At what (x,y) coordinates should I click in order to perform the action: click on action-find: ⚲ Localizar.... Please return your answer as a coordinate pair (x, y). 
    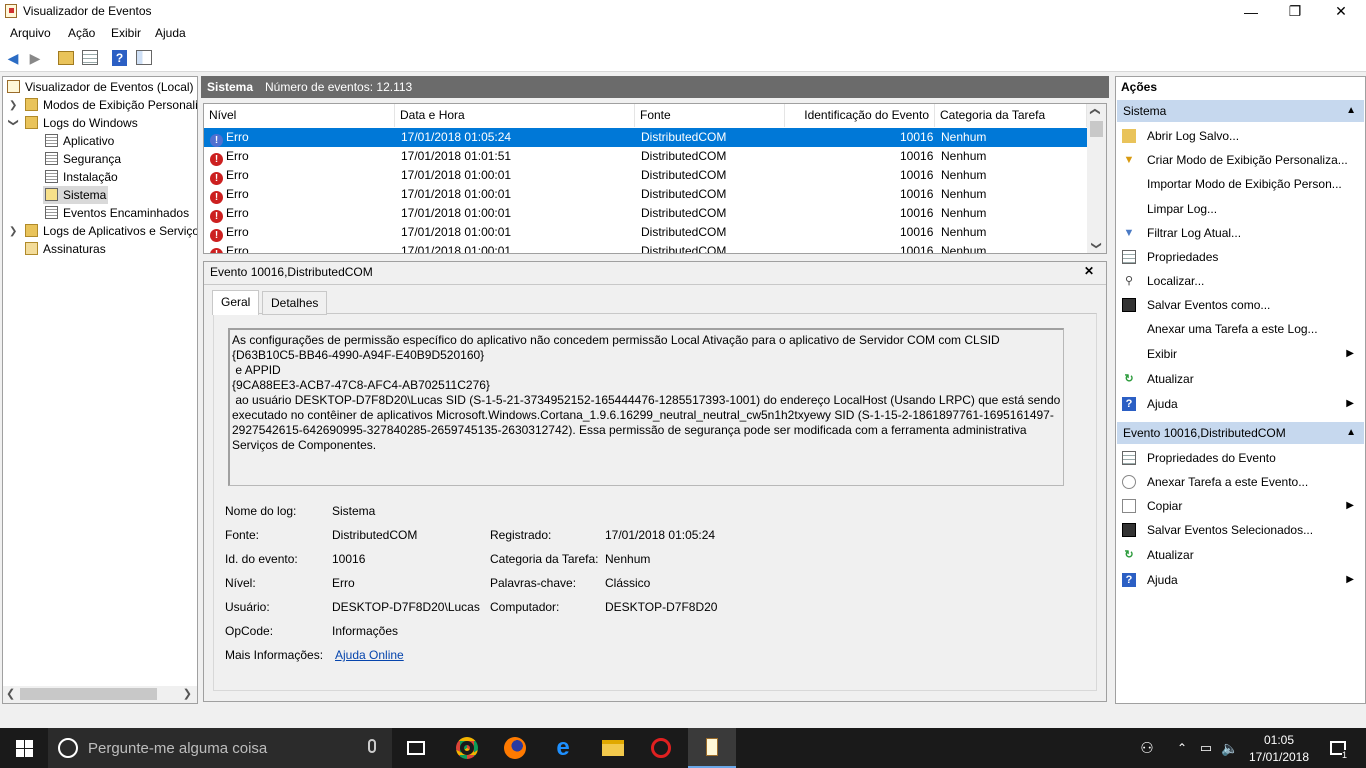
    Looking at the image, I should click on (1242, 281).